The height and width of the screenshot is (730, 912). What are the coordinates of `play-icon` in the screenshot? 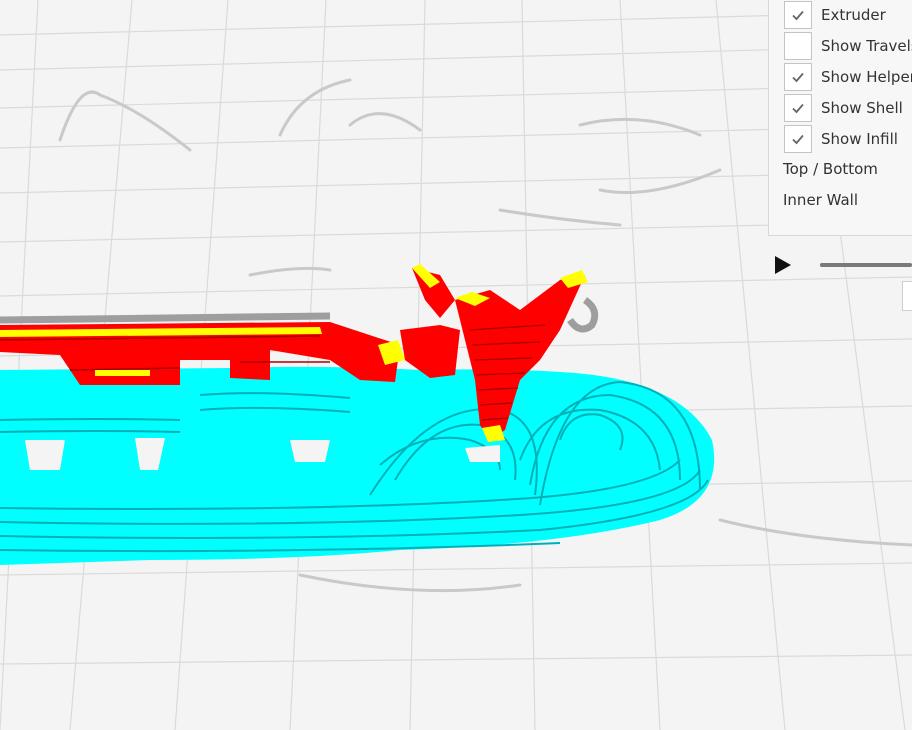 It's located at (783, 265).